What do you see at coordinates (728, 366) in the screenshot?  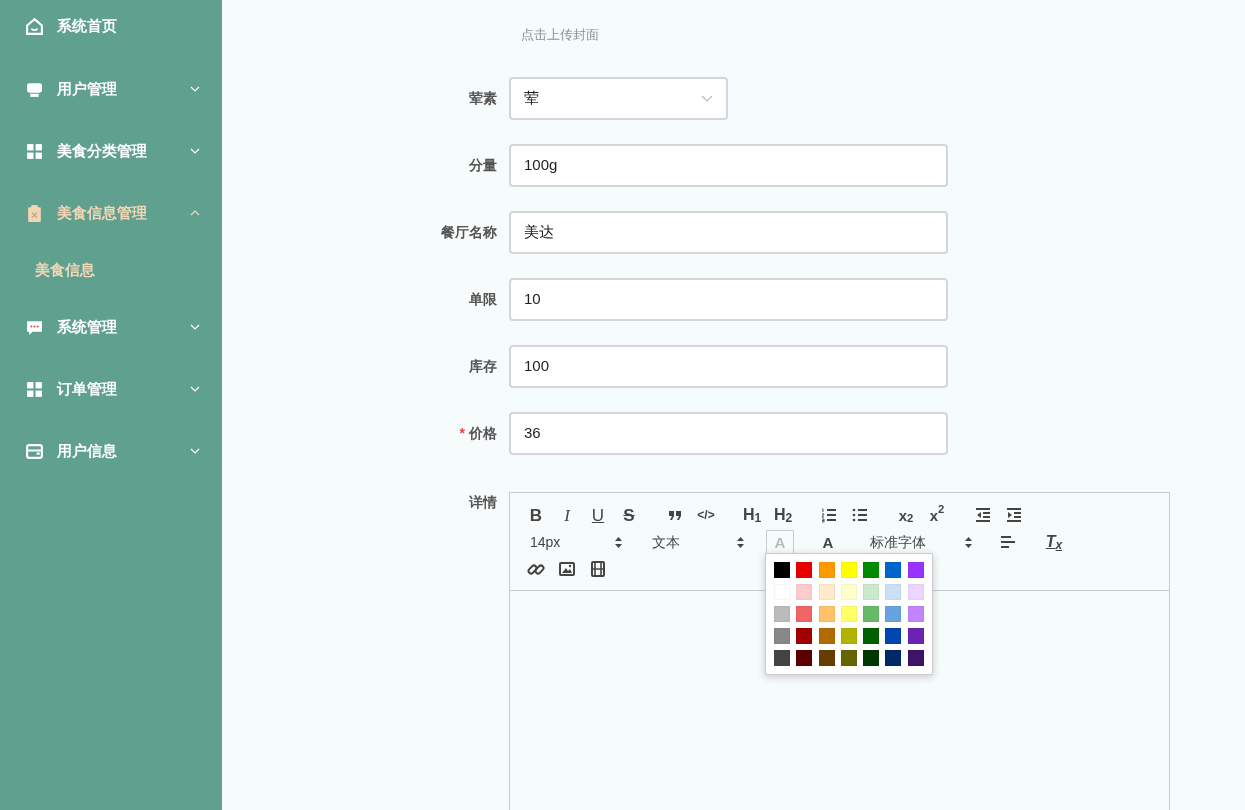 I see `input-field: 100` at bounding box center [728, 366].